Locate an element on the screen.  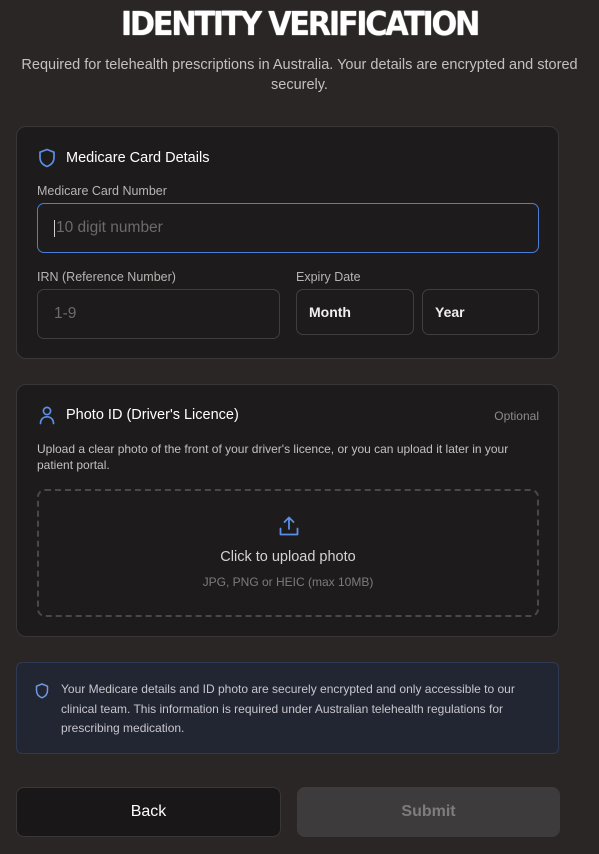
photo-id-section-title: Photo ID (Driver's Licence) is located at coordinates (152, 415).